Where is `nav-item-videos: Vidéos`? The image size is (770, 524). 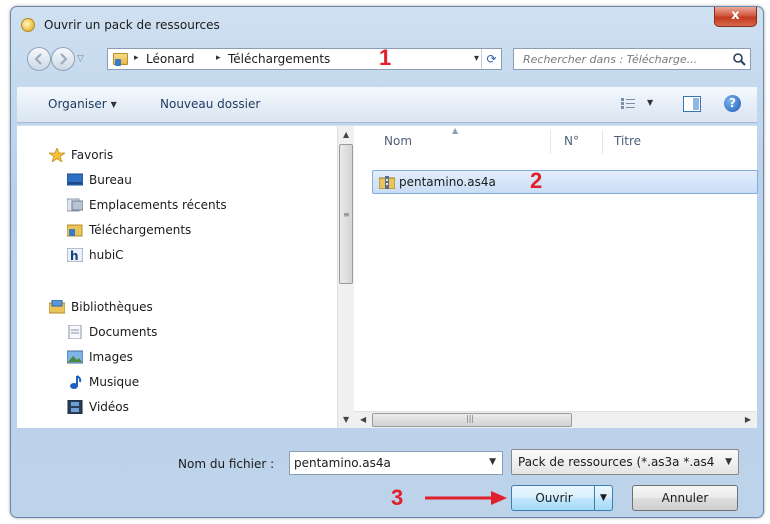
nav-item-videos: Vidéos is located at coordinates (187, 408).